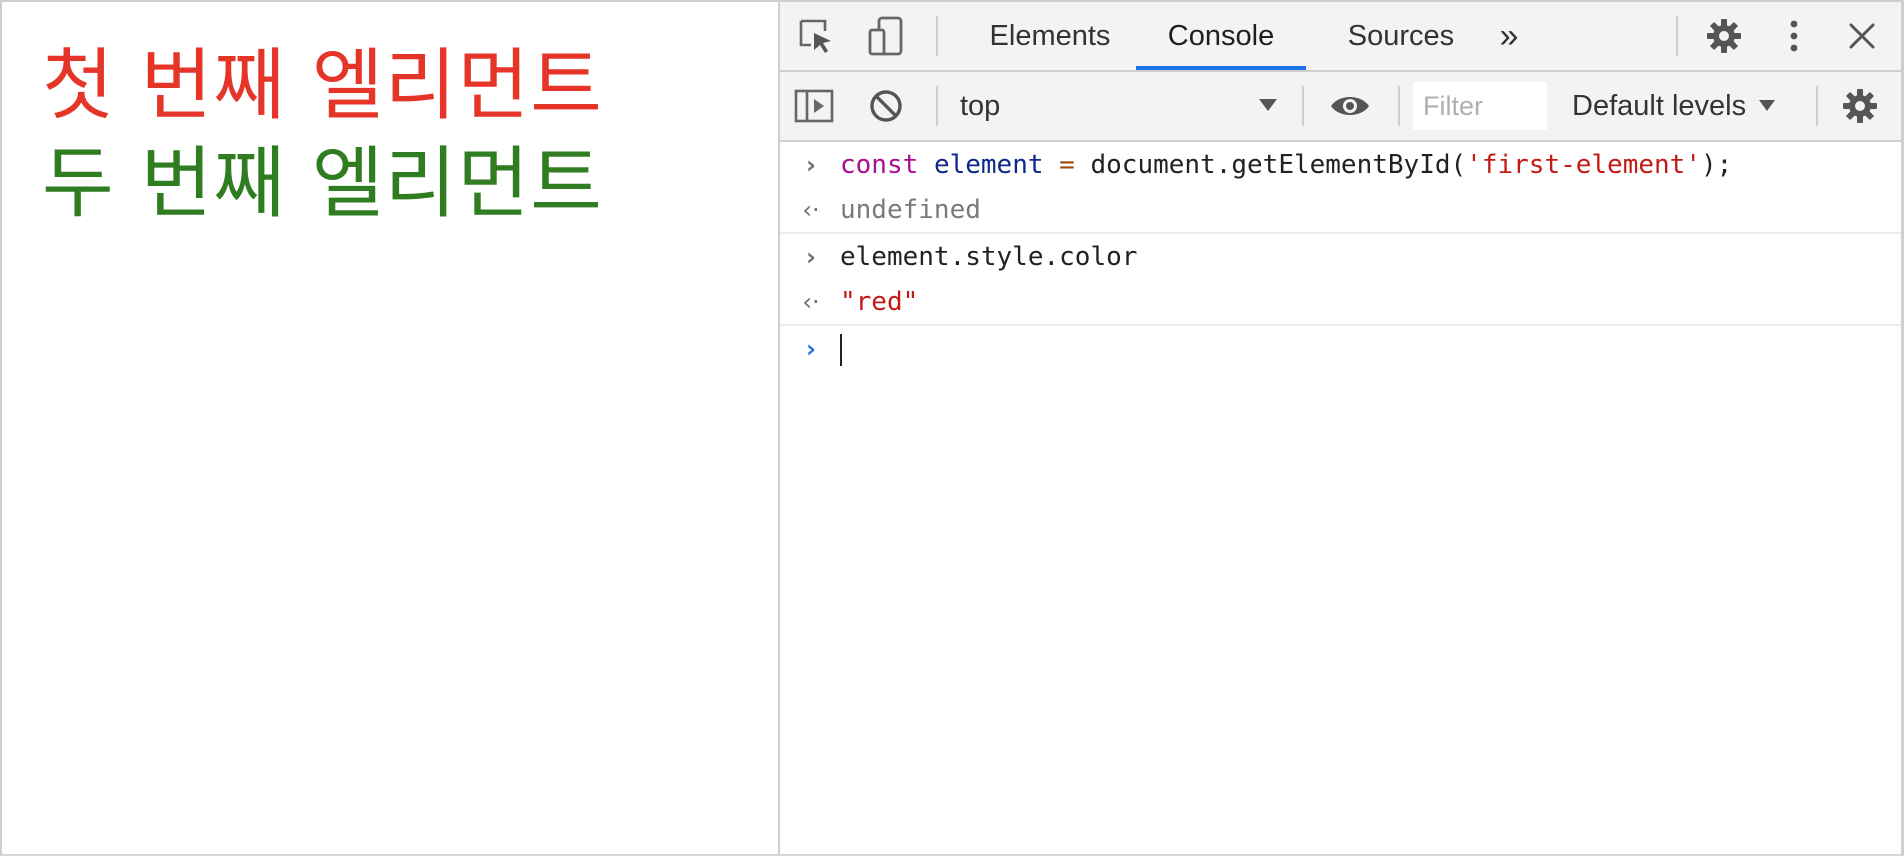 This screenshot has height=856, width=1904. Describe the element at coordinates (1724, 36) in the screenshot. I see `settings-icon` at that location.